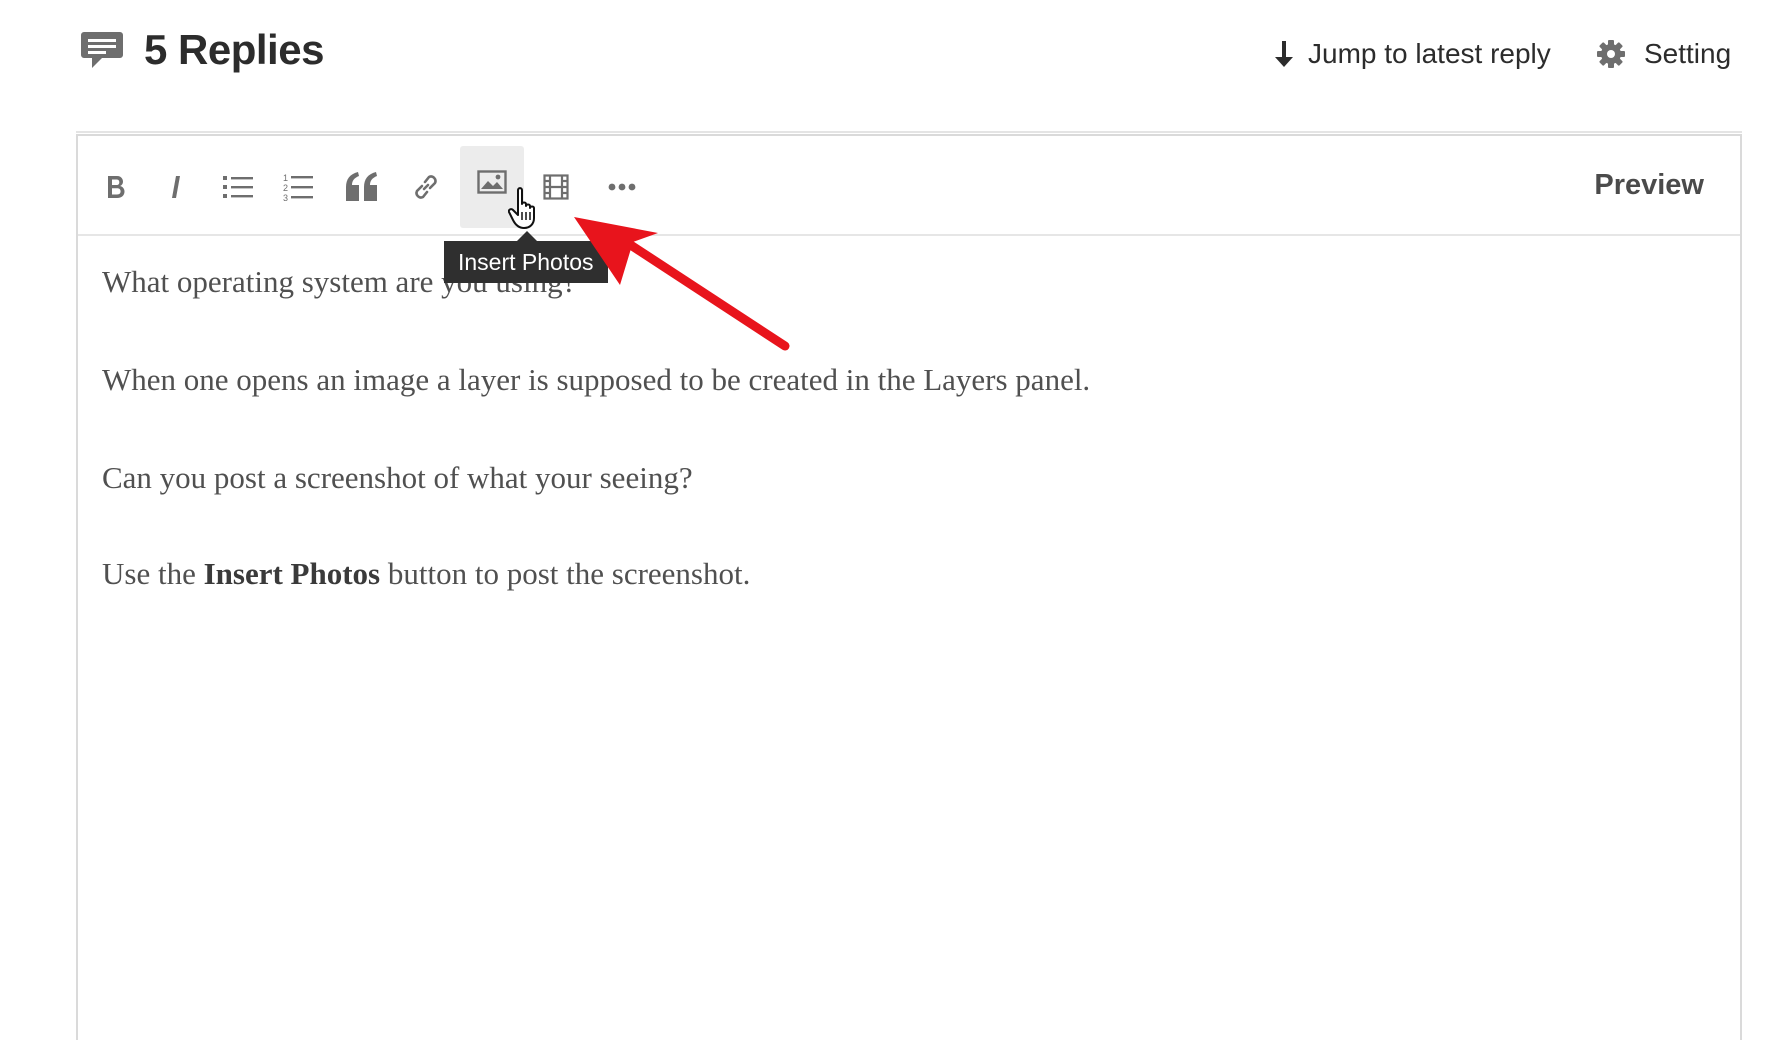 The image size is (1772, 1040). I want to click on italic-button, so click(176, 187).